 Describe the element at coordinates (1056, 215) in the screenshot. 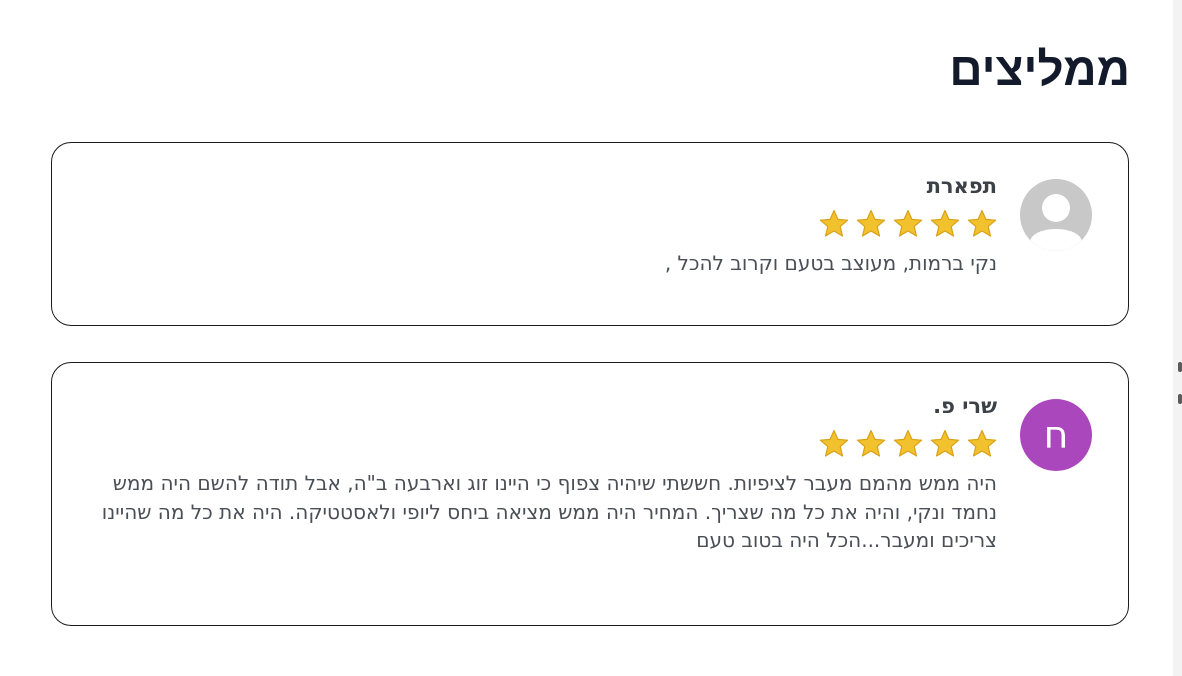

I see `user-avatar-icon` at that location.